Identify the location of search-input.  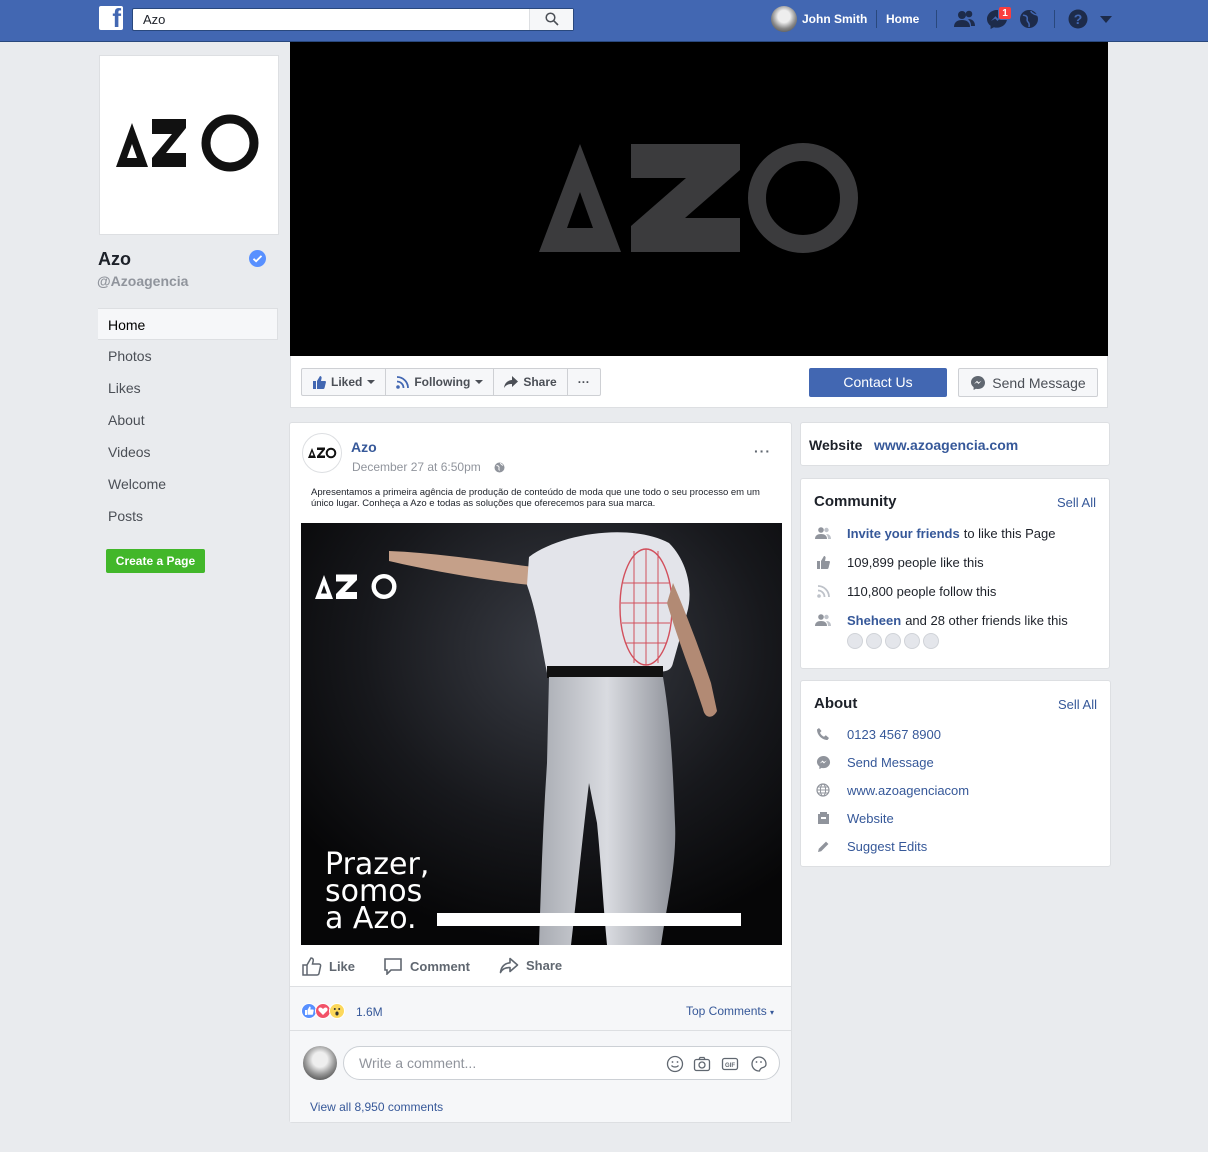
(330, 19).